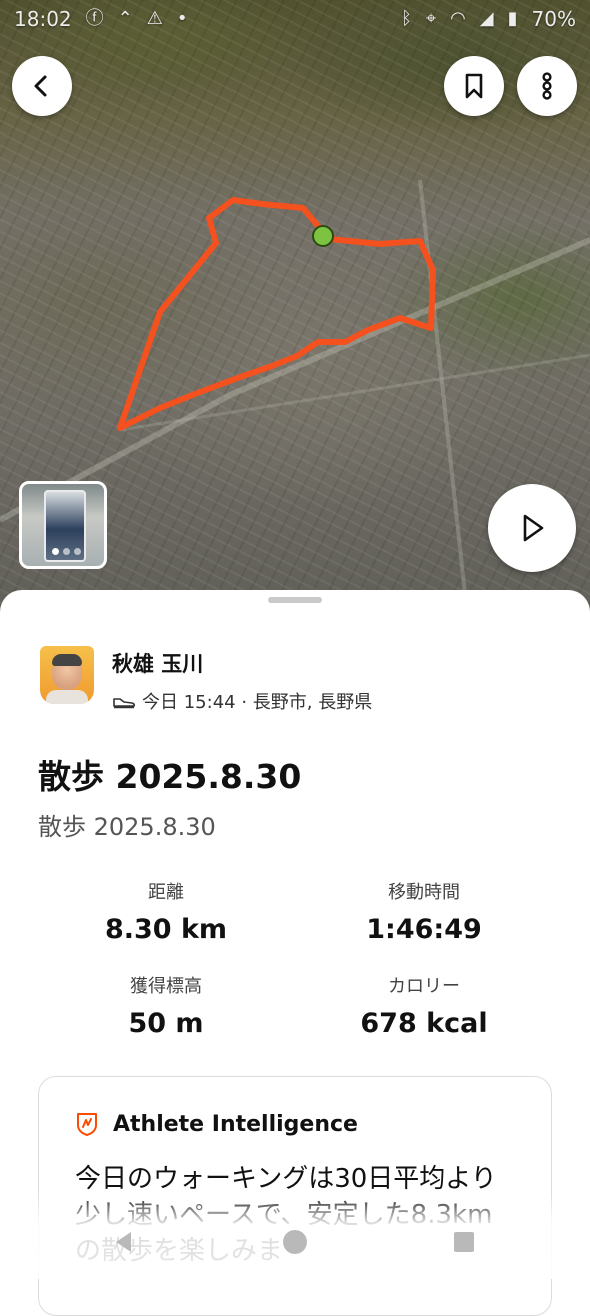 This screenshot has width=590, height=1316. I want to click on stat-label: 移動時間, so click(424, 892).